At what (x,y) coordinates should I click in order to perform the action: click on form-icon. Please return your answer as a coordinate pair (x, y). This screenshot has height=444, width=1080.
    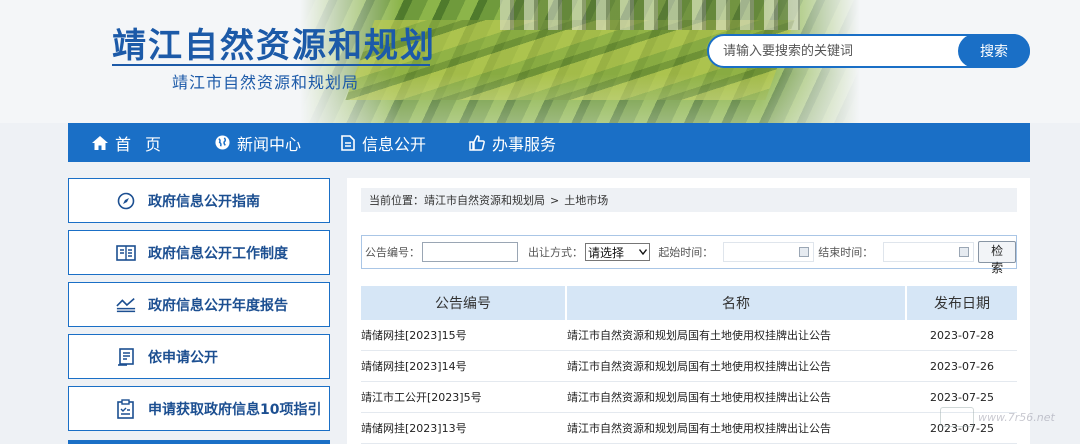
    Looking at the image, I should click on (126, 357).